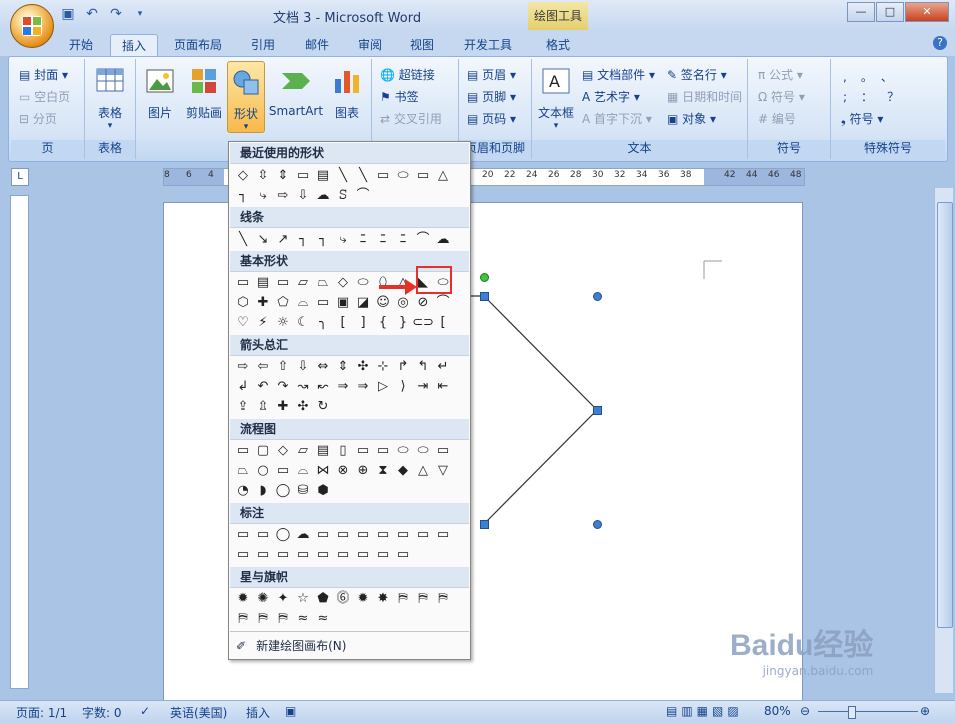 This screenshot has height=723, width=955. Describe the element at coordinates (484, 277) in the screenshot. I see `rotation-handle` at that location.